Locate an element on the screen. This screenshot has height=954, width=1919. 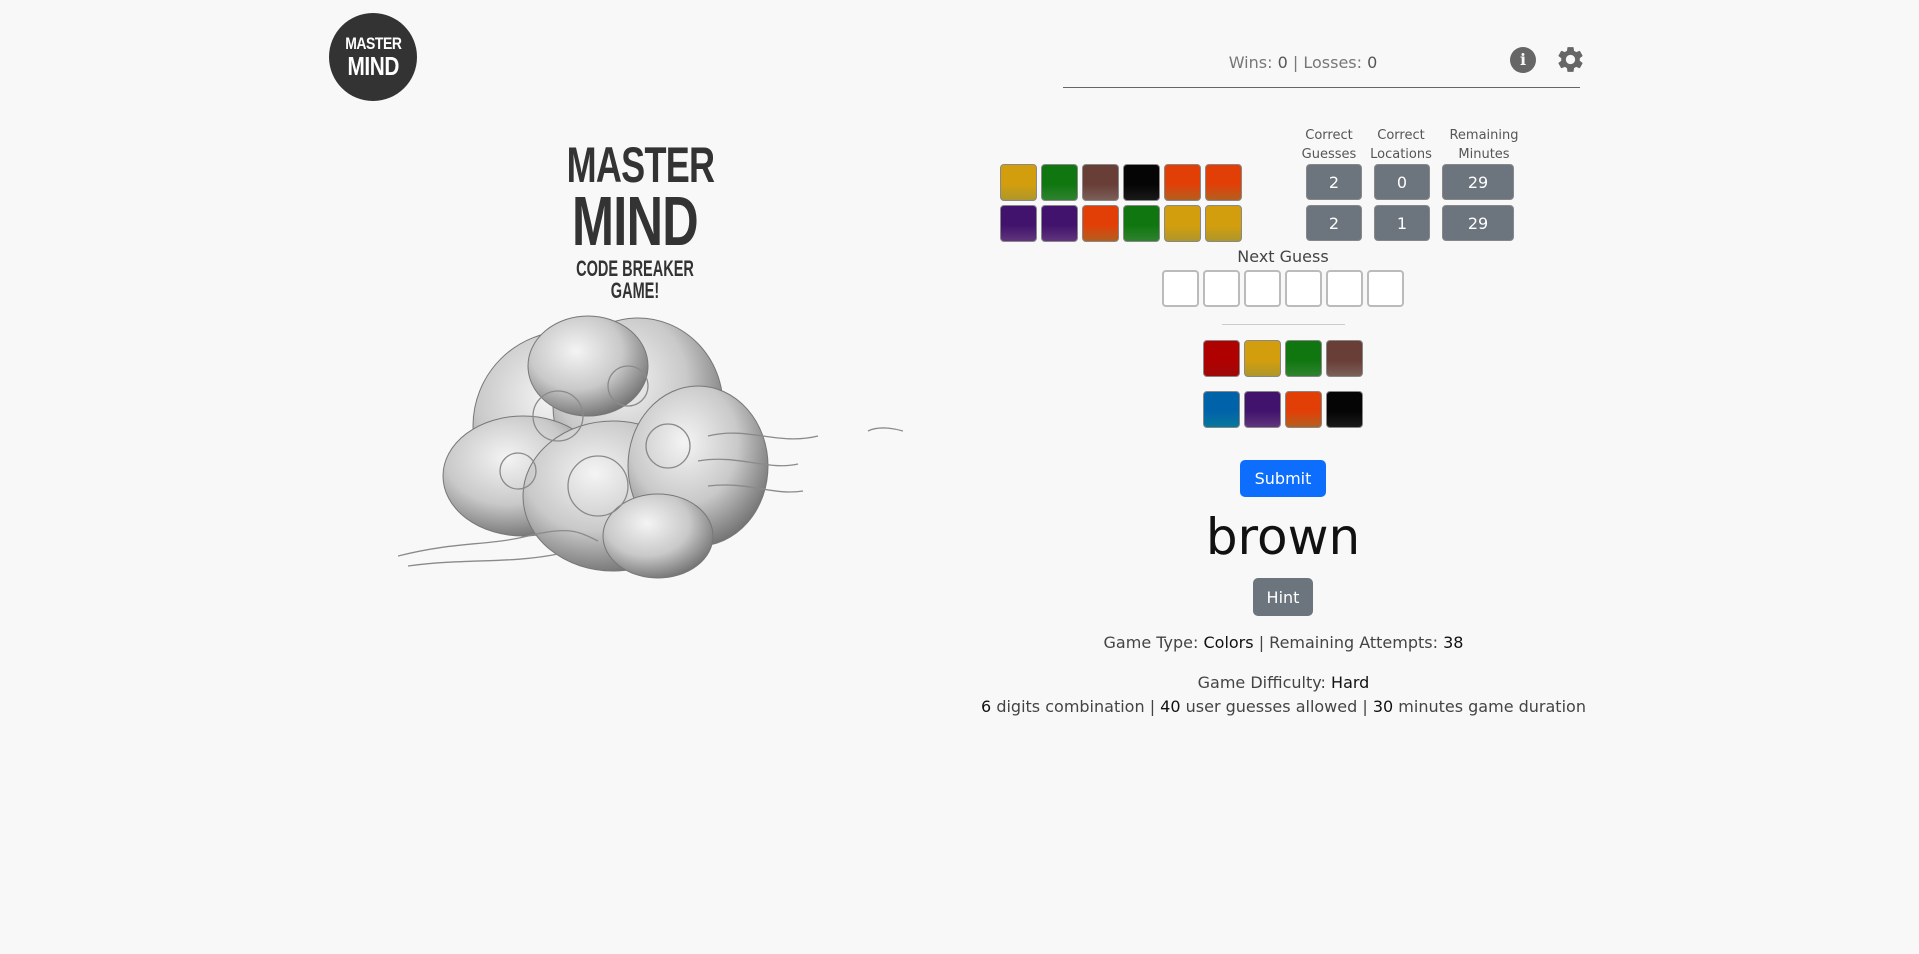
title-line2: MIND is located at coordinates (635, 221).